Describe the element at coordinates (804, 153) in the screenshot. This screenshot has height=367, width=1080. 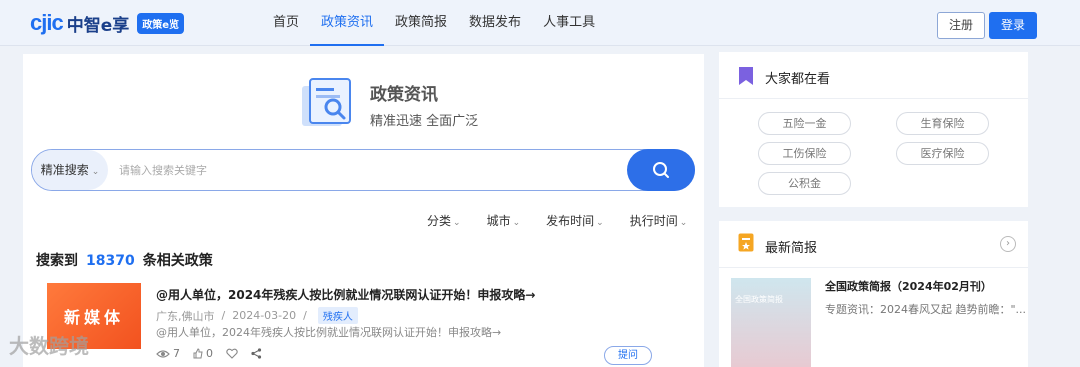
I see `chip-work-injury-insurance: 工伤保险` at that location.